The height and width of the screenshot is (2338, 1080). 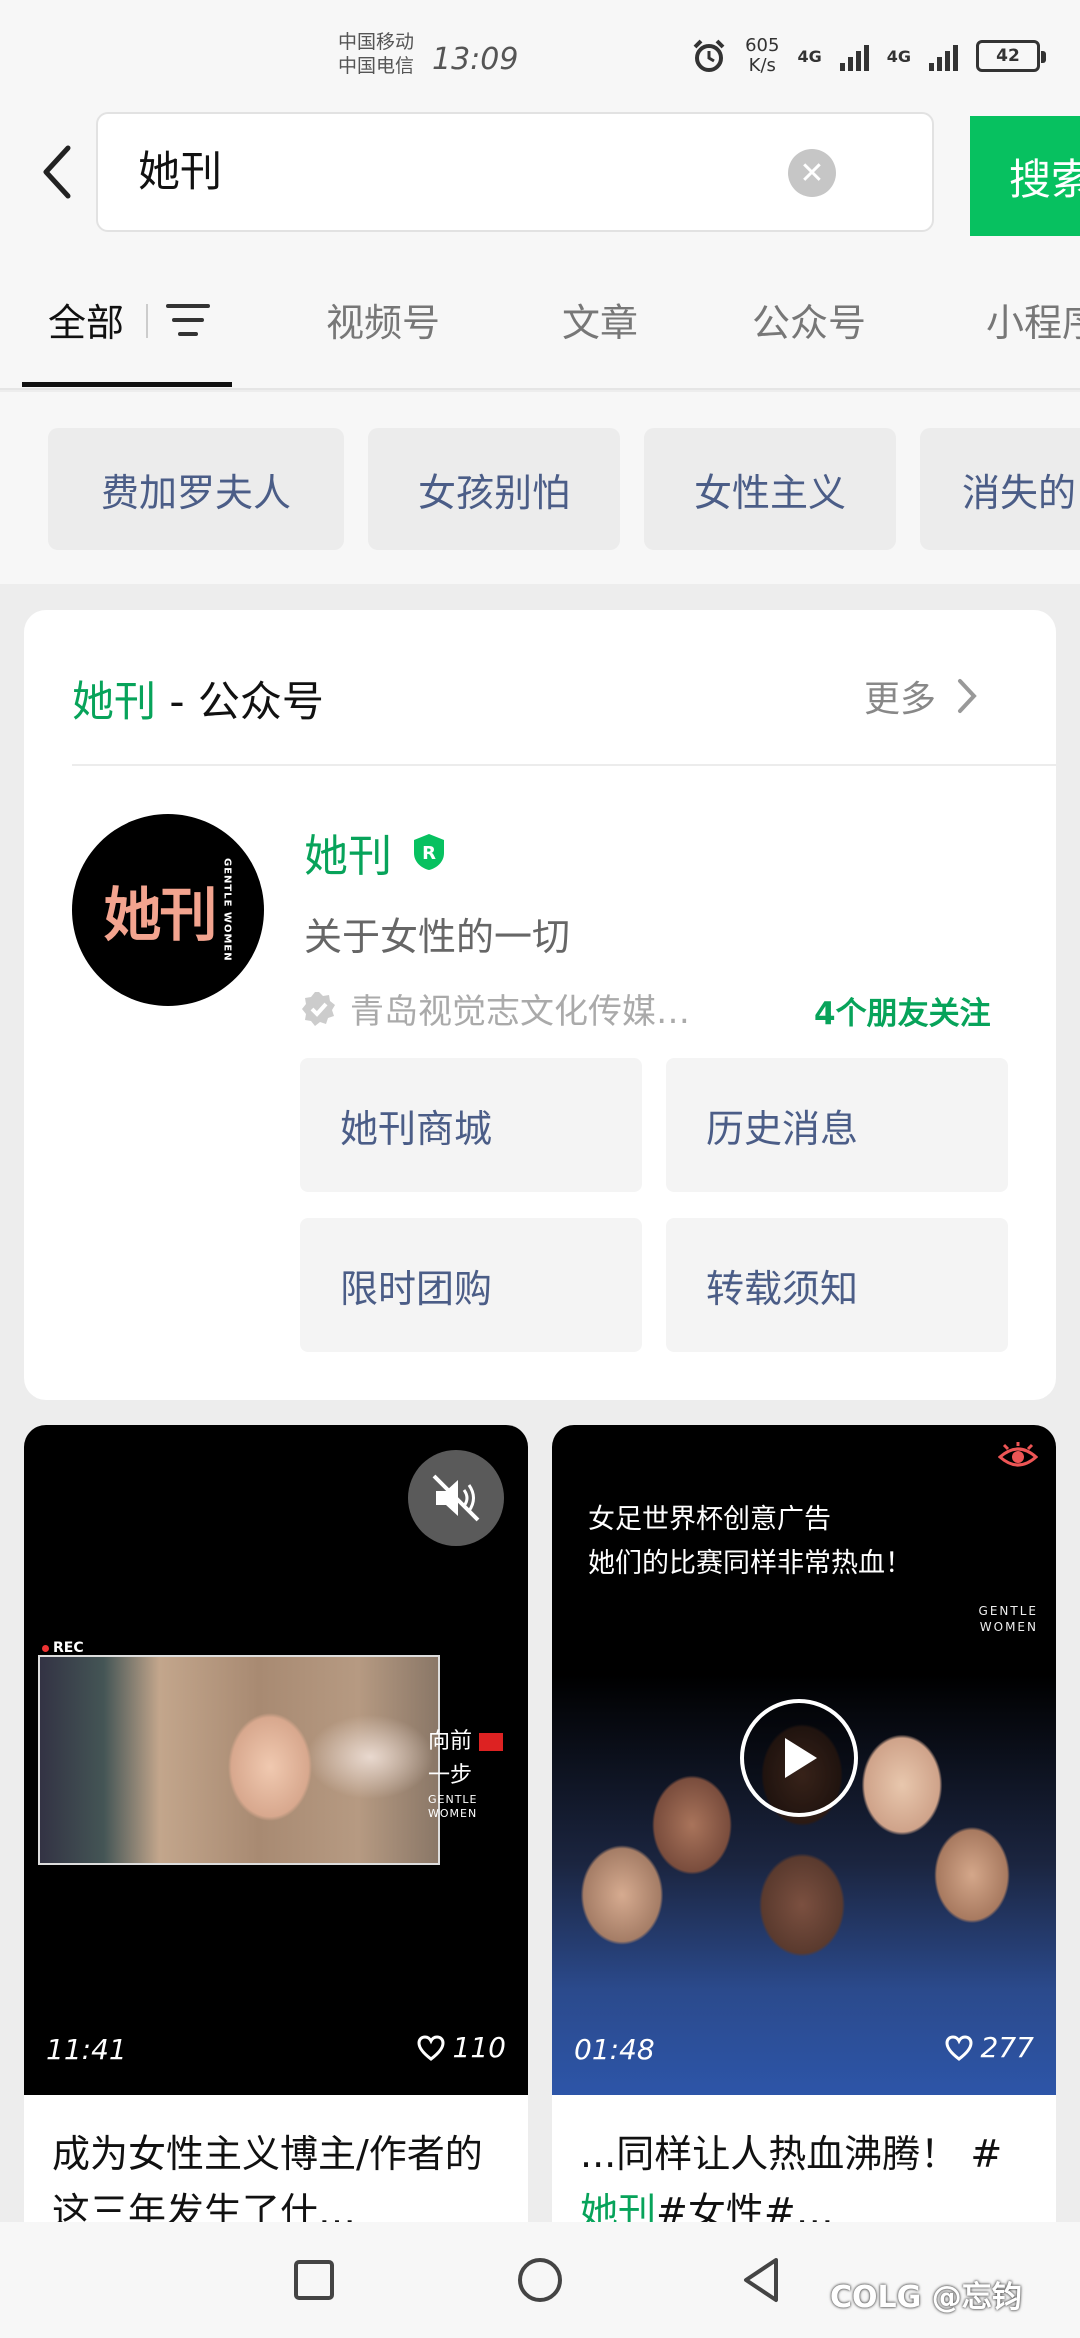 I want to click on account-name: 她刊 R, so click(x=375, y=852).